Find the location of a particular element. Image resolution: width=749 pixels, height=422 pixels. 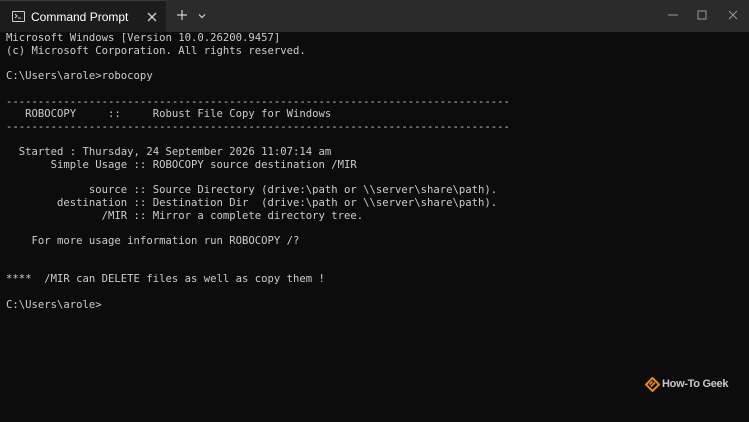

tab-title: Command Prompt is located at coordinates (80, 17).